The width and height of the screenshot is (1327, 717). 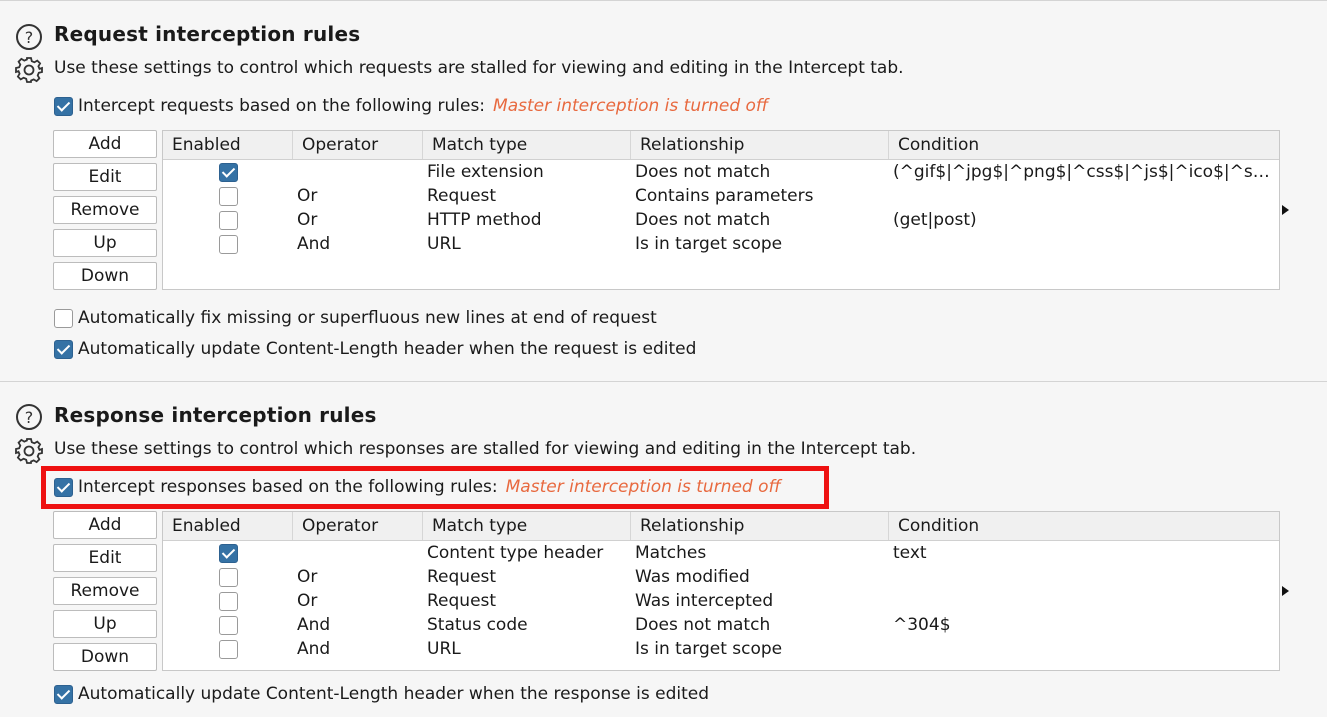 I want to click on condition-cell: ^304$, so click(x=922, y=625).